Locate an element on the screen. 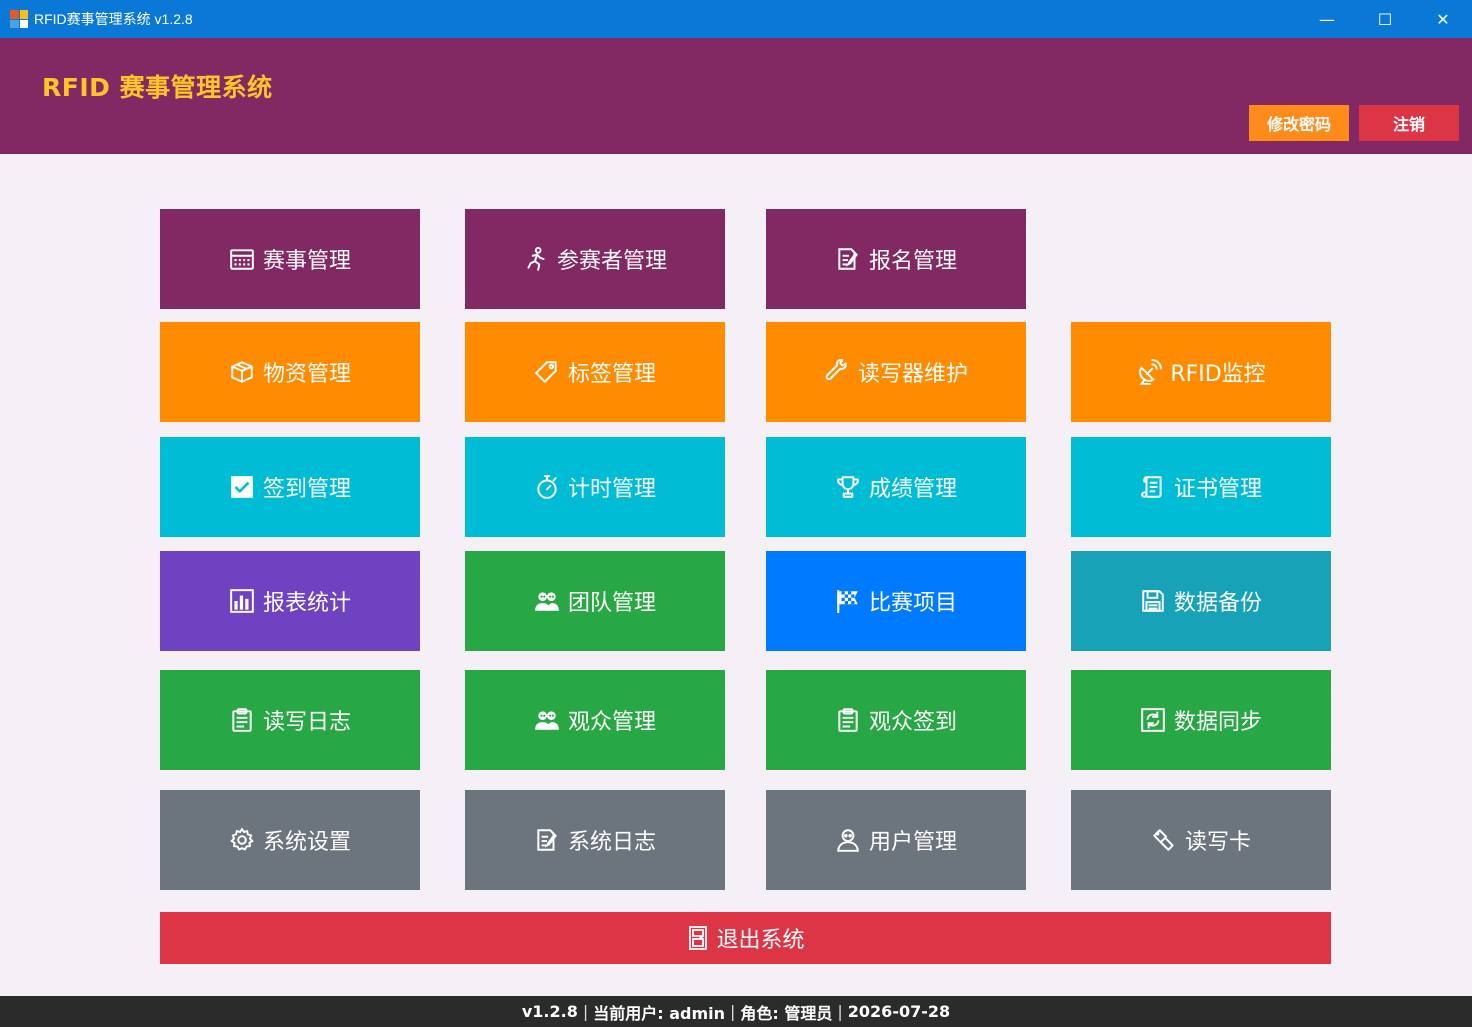 Image resolution: width=1472 pixels, height=1027 pixels. wrench-icon is located at coordinates (836, 370).